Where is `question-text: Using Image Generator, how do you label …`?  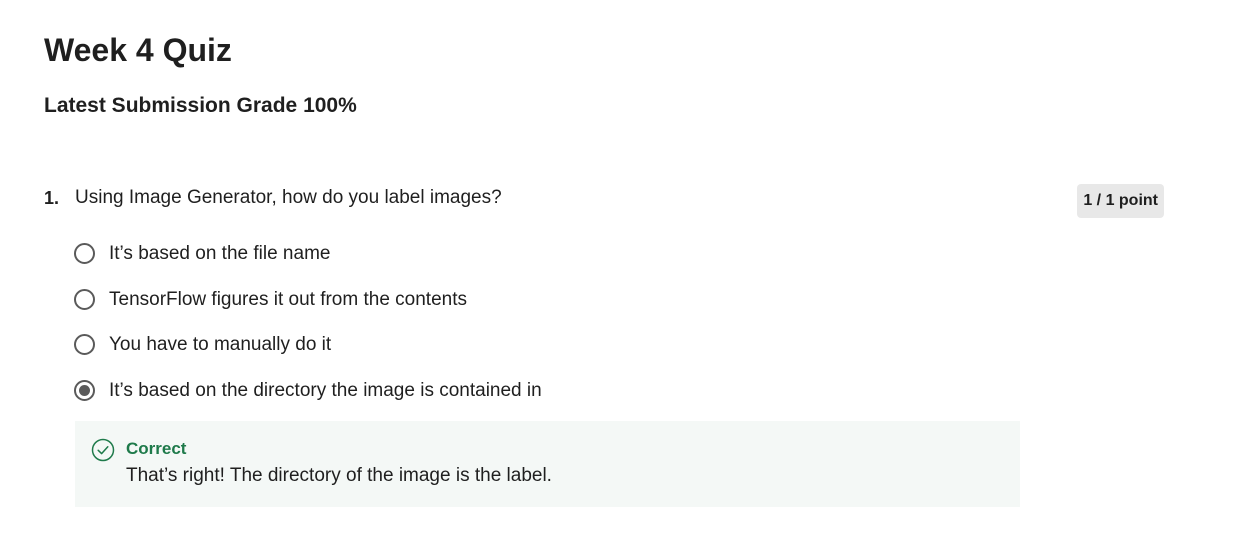
question-text: Using Image Generator, how do you label … is located at coordinates (288, 197).